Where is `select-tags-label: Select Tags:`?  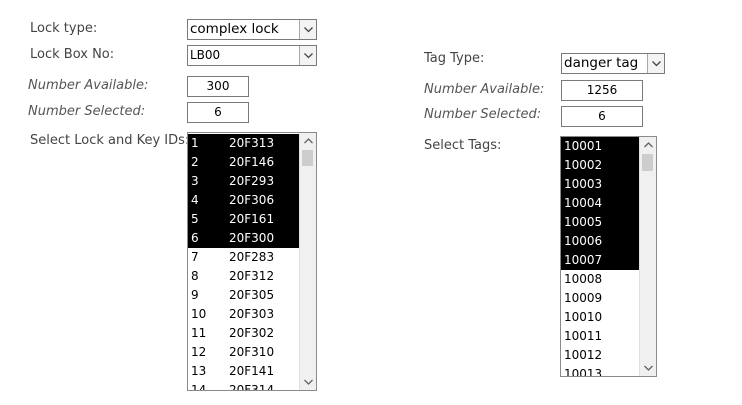 select-tags-label: Select Tags: is located at coordinates (463, 145).